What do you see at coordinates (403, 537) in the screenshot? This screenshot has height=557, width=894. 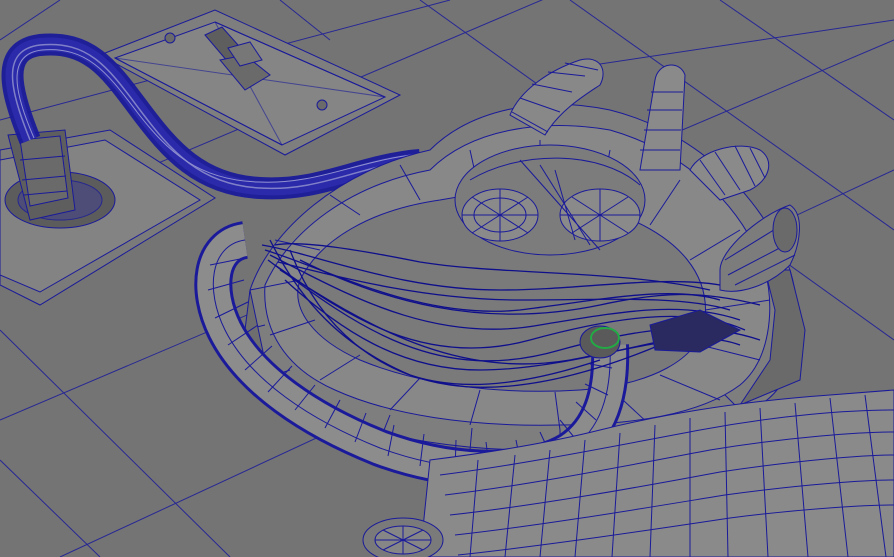 I see `small-circular-part` at bounding box center [403, 537].